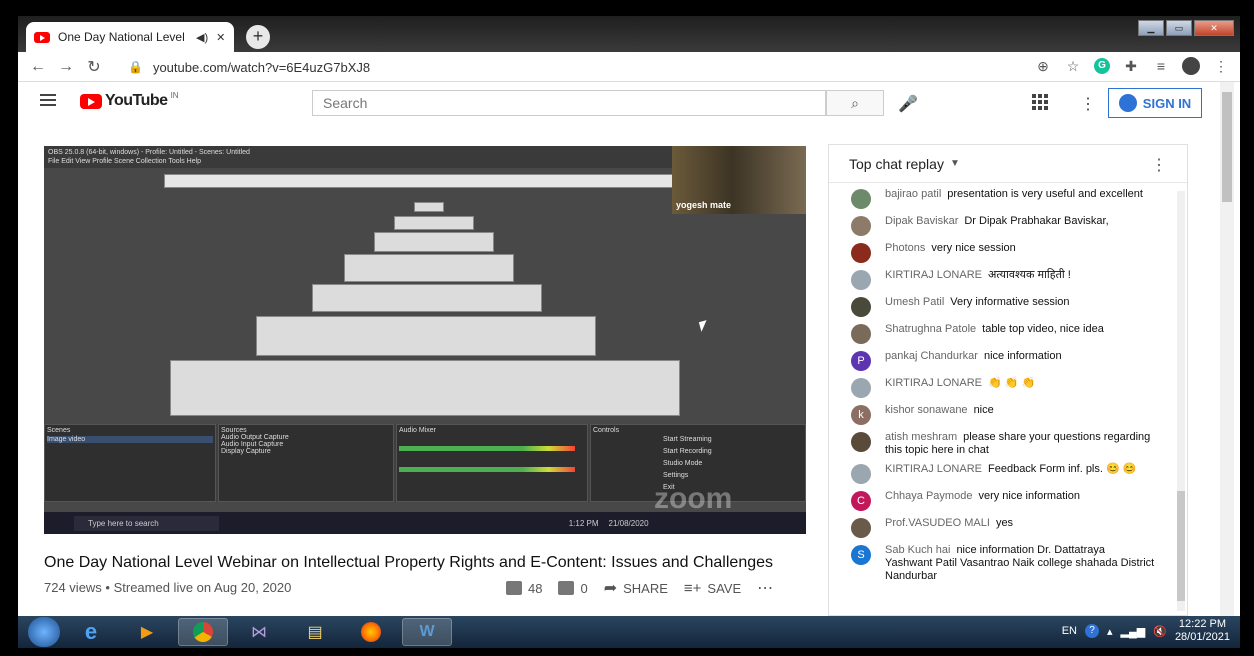  What do you see at coordinates (1181, 401) in the screenshot?
I see `chat-scrollbar` at bounding box center [1181, 401].